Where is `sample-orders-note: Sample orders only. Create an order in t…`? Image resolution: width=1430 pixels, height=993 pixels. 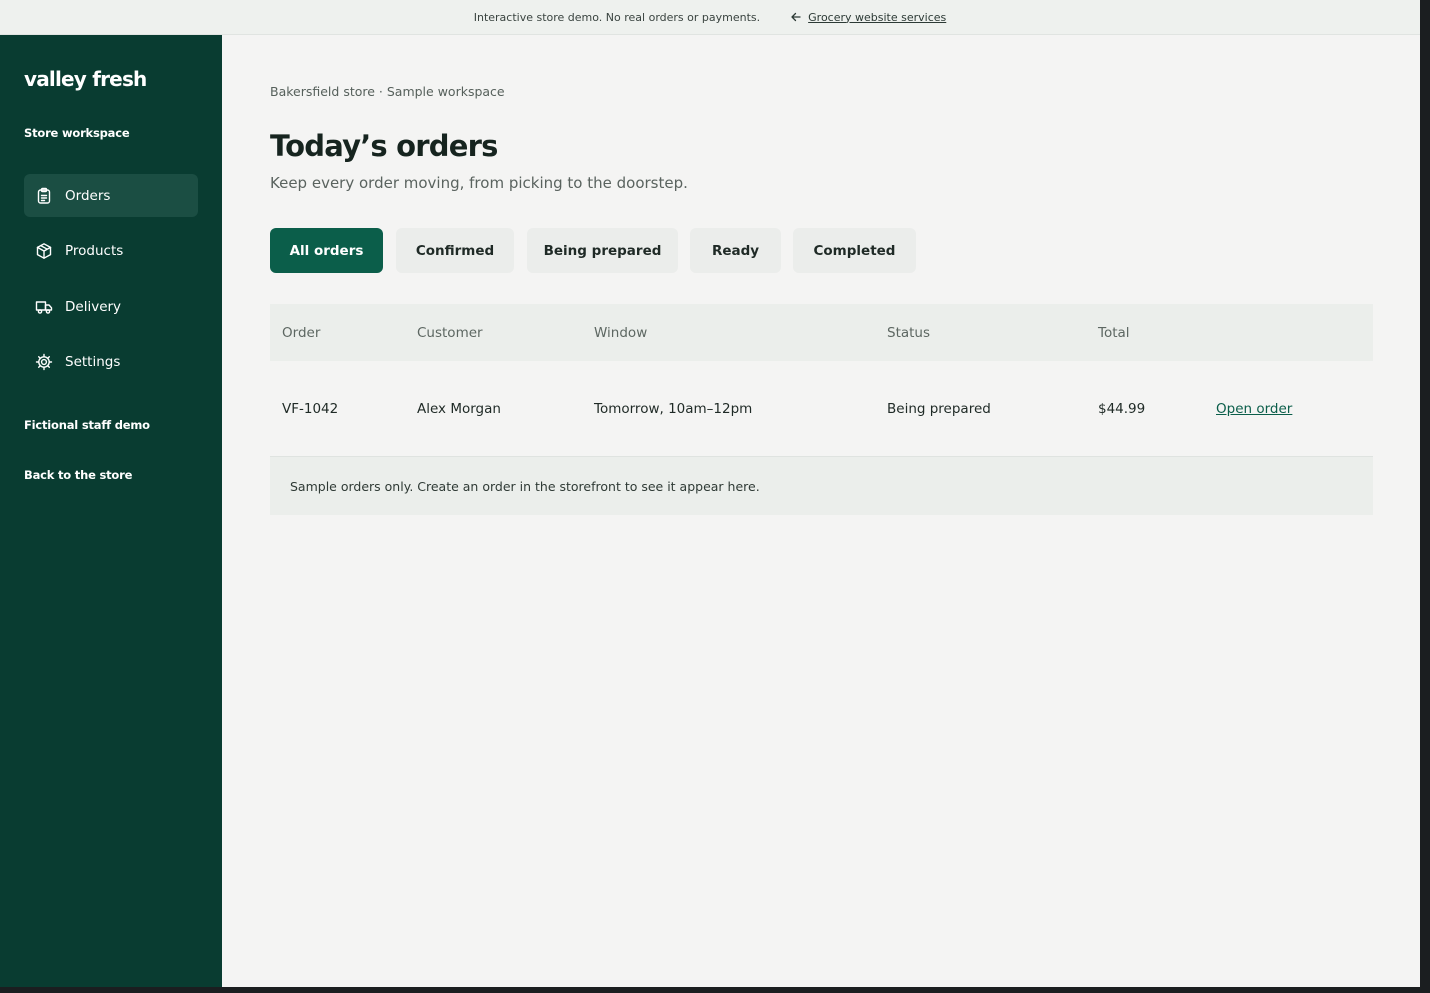
sample-orders-note: Sample orders only. Create an order in t… is located at coordinates (821, 486).